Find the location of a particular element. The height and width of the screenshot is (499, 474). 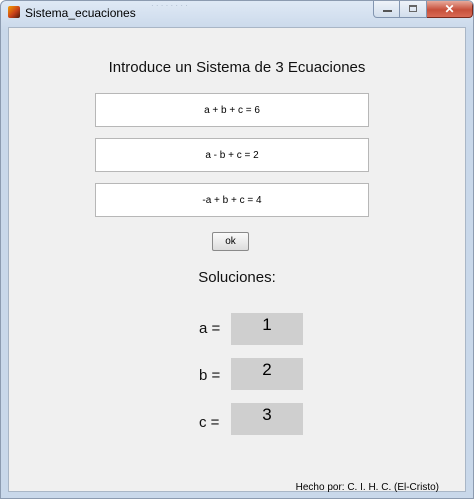

solution-b-value: 2 is located at coordinates (267, 374).